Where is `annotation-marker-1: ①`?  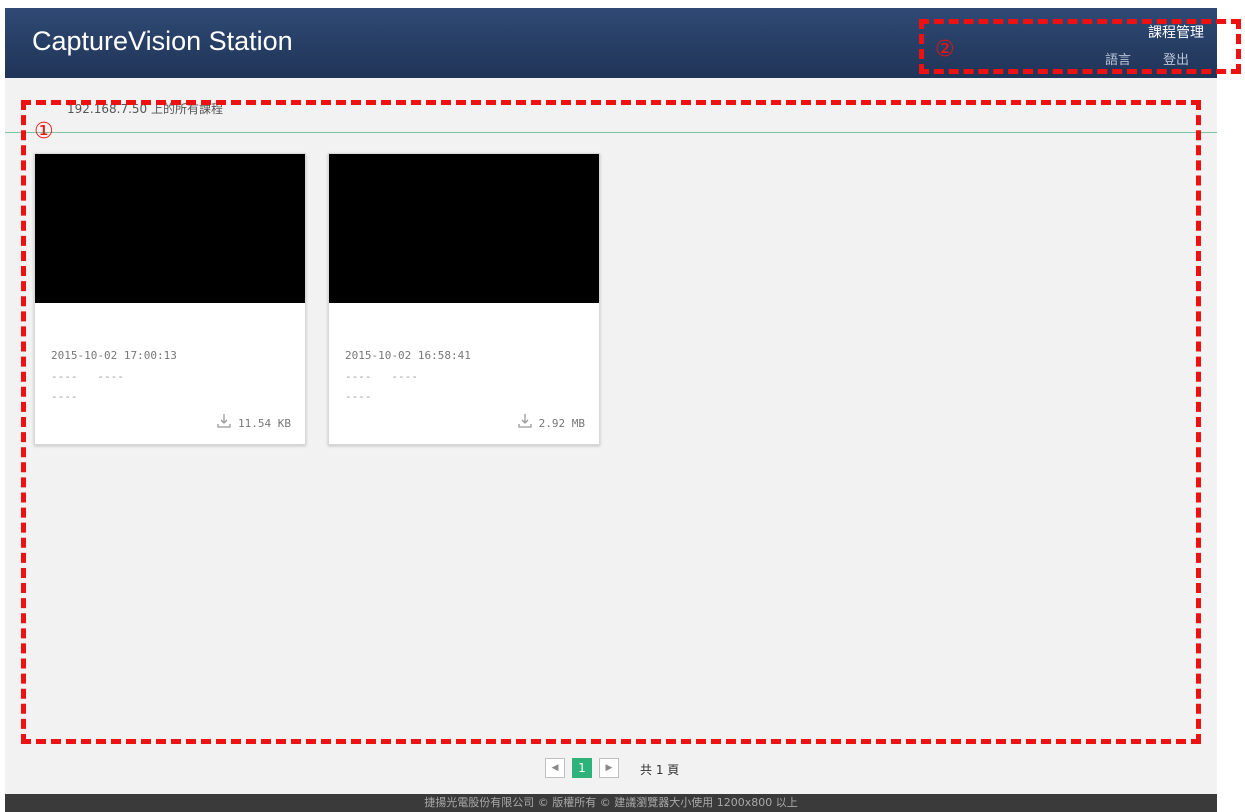
annotation-marker-1: ① is located at coordinates (44, 131).